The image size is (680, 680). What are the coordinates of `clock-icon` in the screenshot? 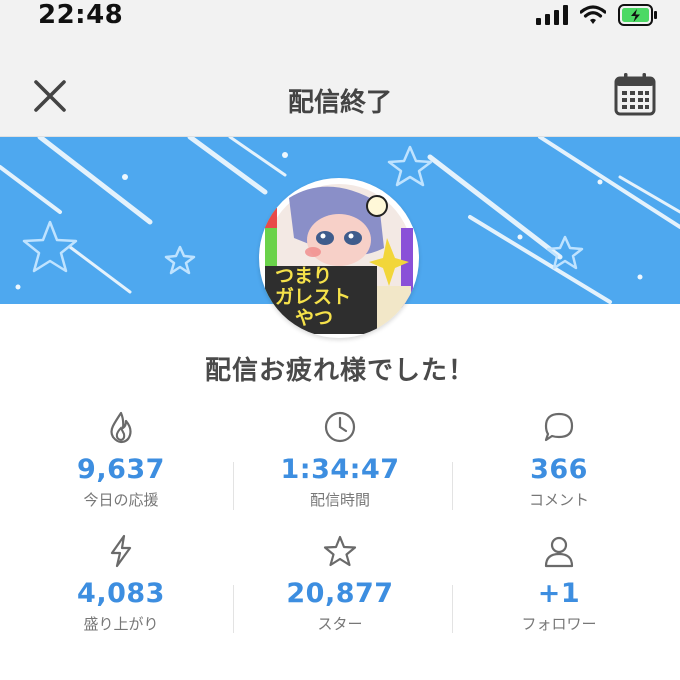 It's located at (340, 427).